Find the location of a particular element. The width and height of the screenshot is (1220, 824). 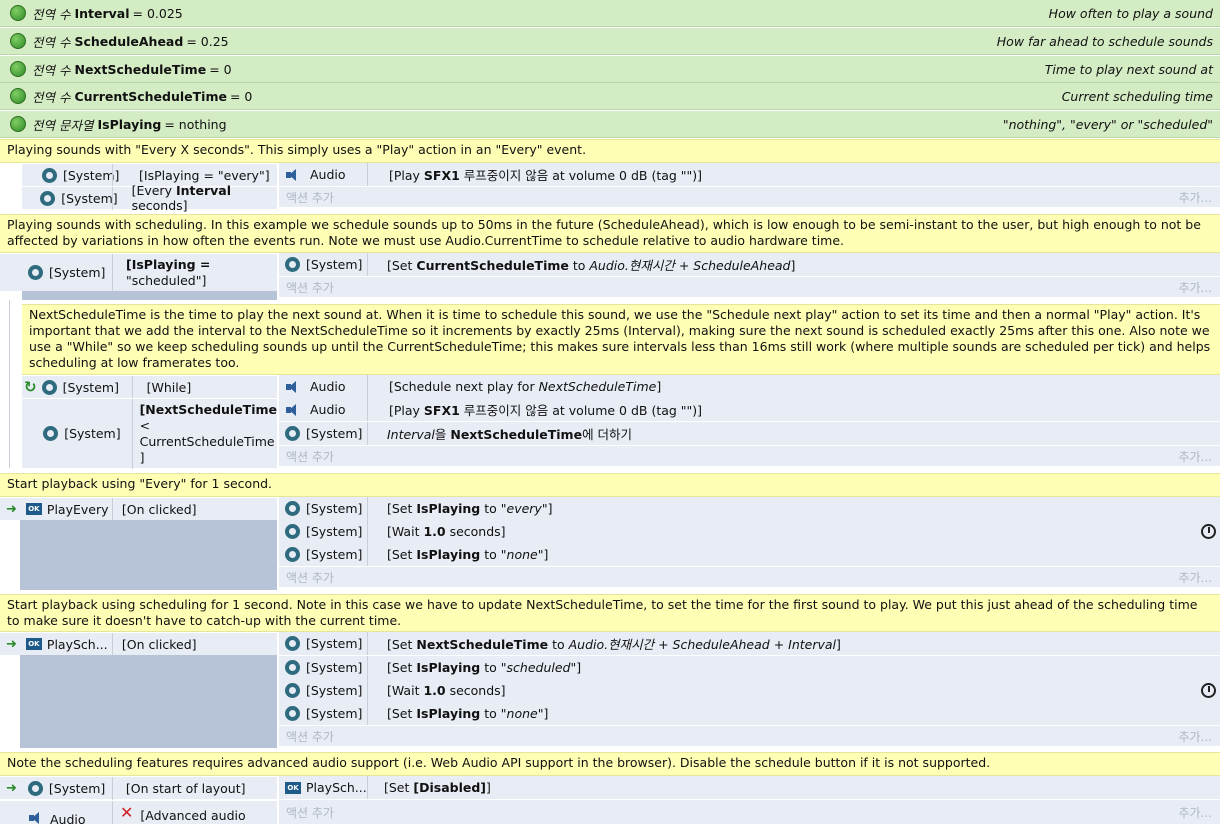

condition-while: ↻ [System] [While] is located at coordinates (149, 387).